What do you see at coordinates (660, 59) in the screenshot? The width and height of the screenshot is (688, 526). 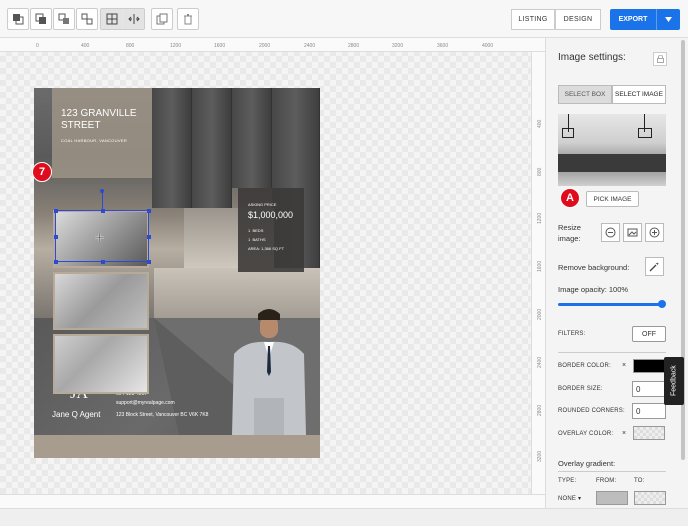 I see `lock-button` at bounding box center [660, 59].